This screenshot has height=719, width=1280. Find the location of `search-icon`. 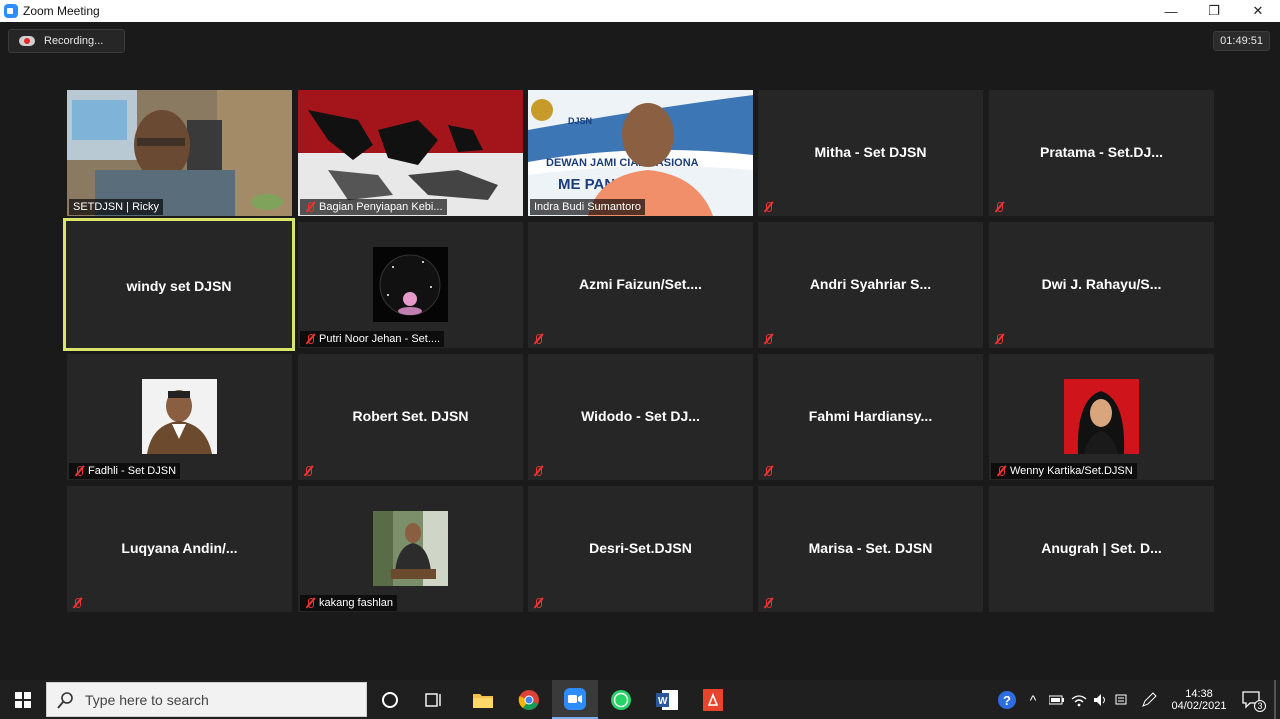

search-icon is located at coordinates (65, 700).